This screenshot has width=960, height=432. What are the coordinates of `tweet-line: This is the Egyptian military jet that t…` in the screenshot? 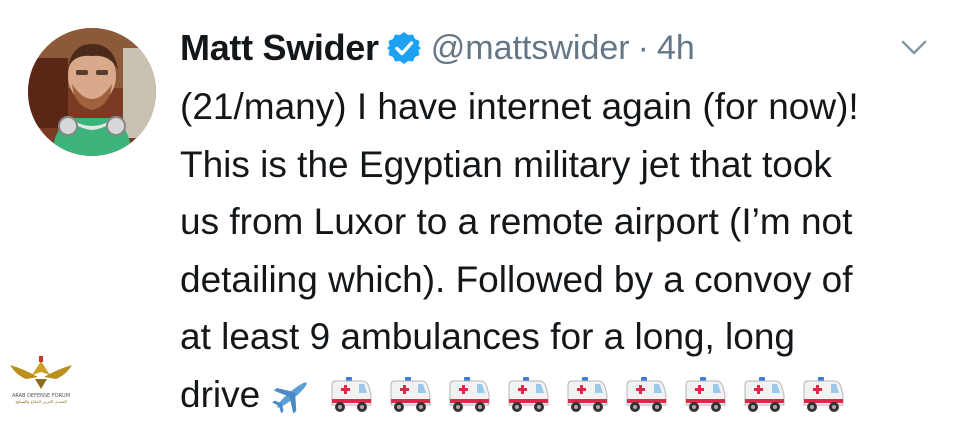 It's located at (506, 164).